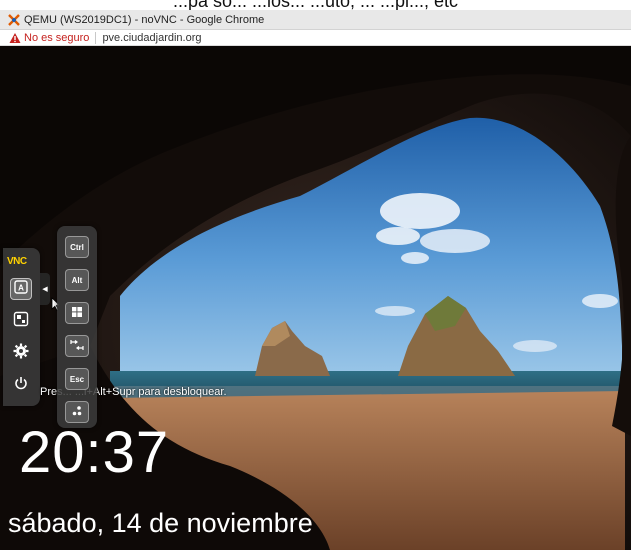 This screenshot has height=550, width=631. I want to click on novnc-control-bar: VNC A, so click(21, 327).